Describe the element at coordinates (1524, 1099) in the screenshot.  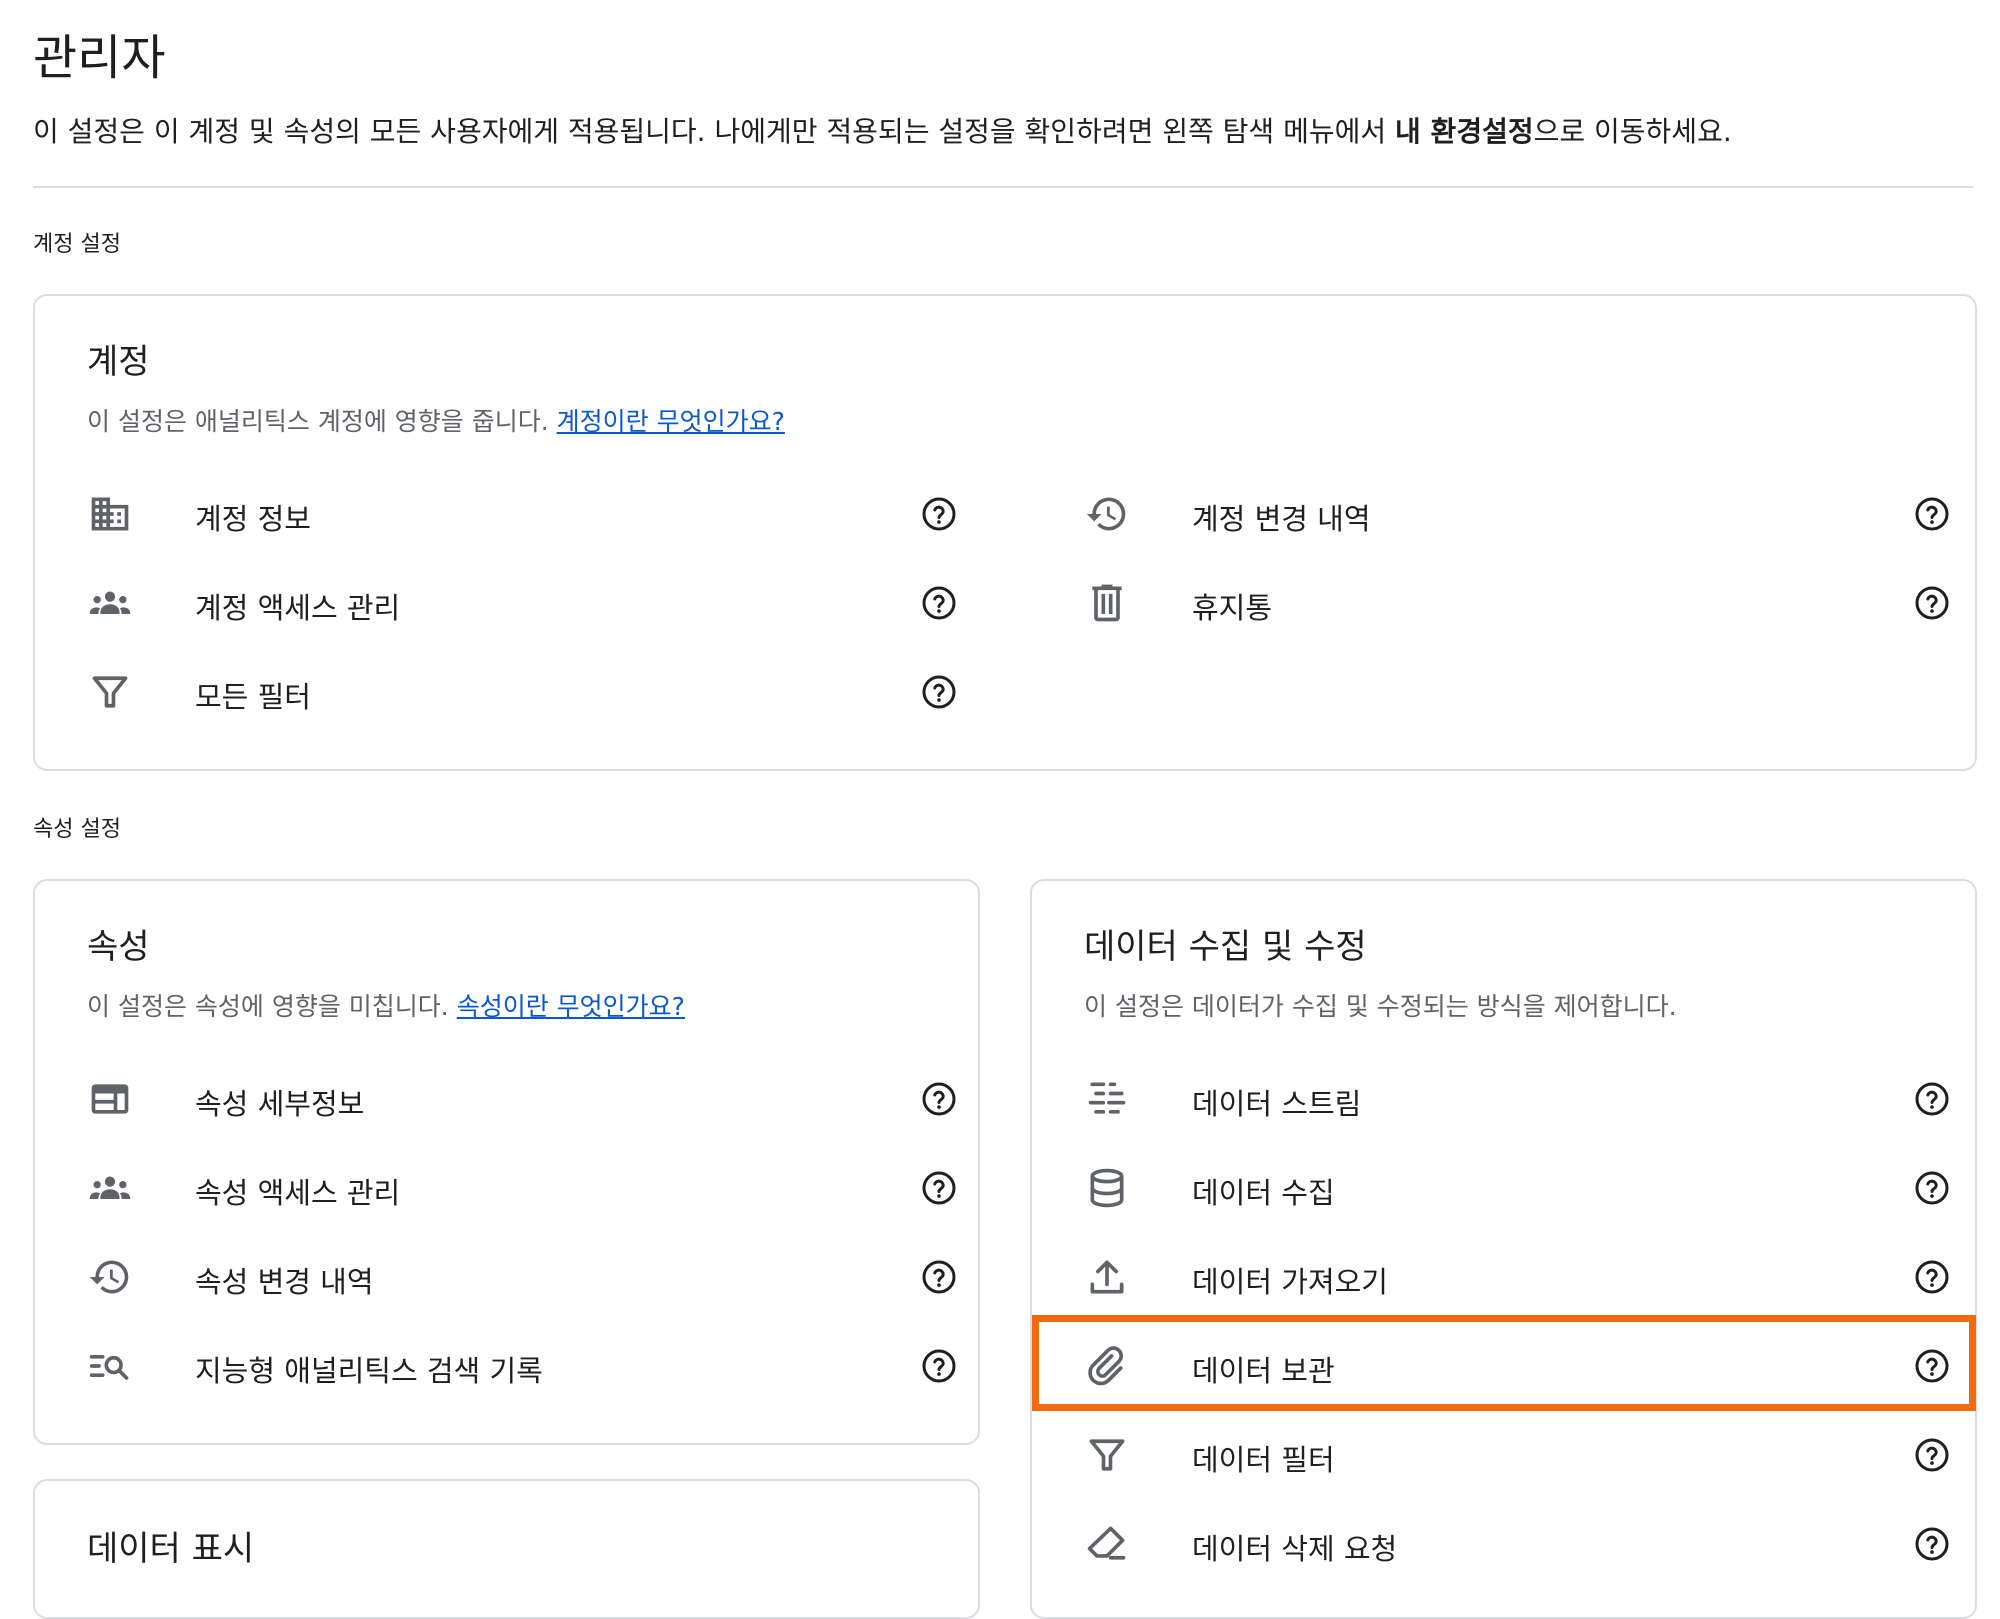
I see `data-streams-item: 데이터 스트림` at that location.